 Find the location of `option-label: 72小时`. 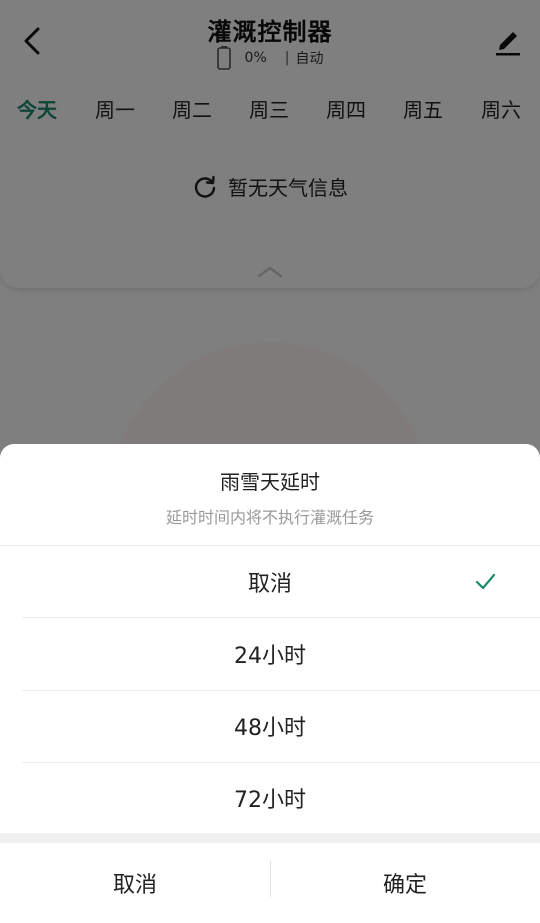

option-label: 72小时 is located at coordinates (270, 800).